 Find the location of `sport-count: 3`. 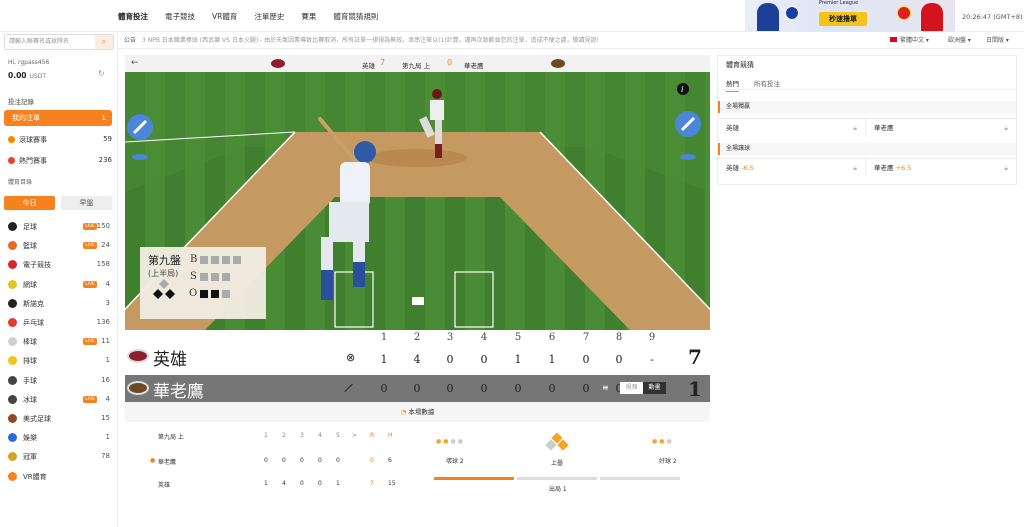

sport-count: 3 is located at coordinates (107, 302).